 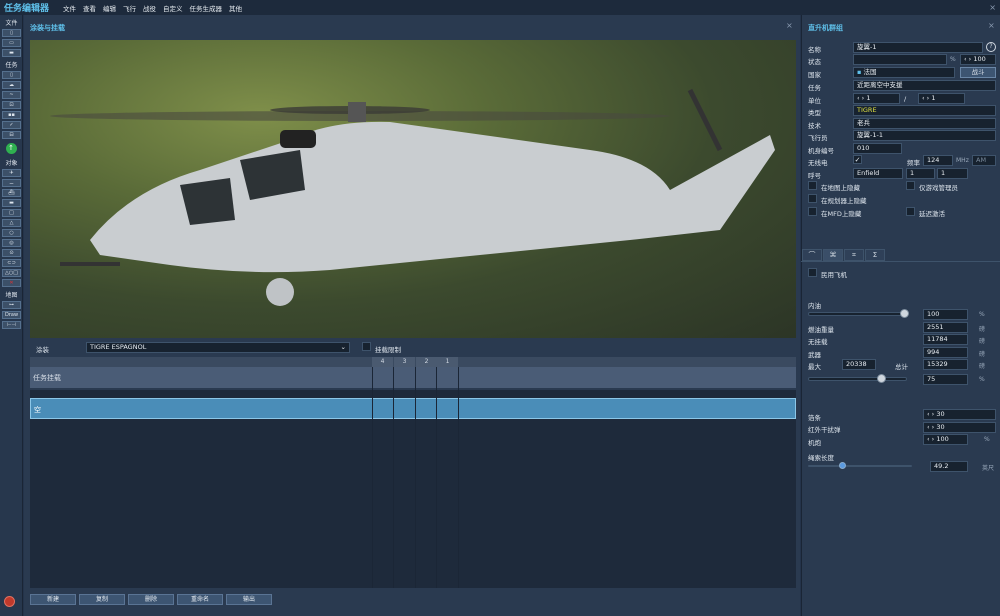 I want to click on load-percent-input: 75, so click(x=945, y=379).